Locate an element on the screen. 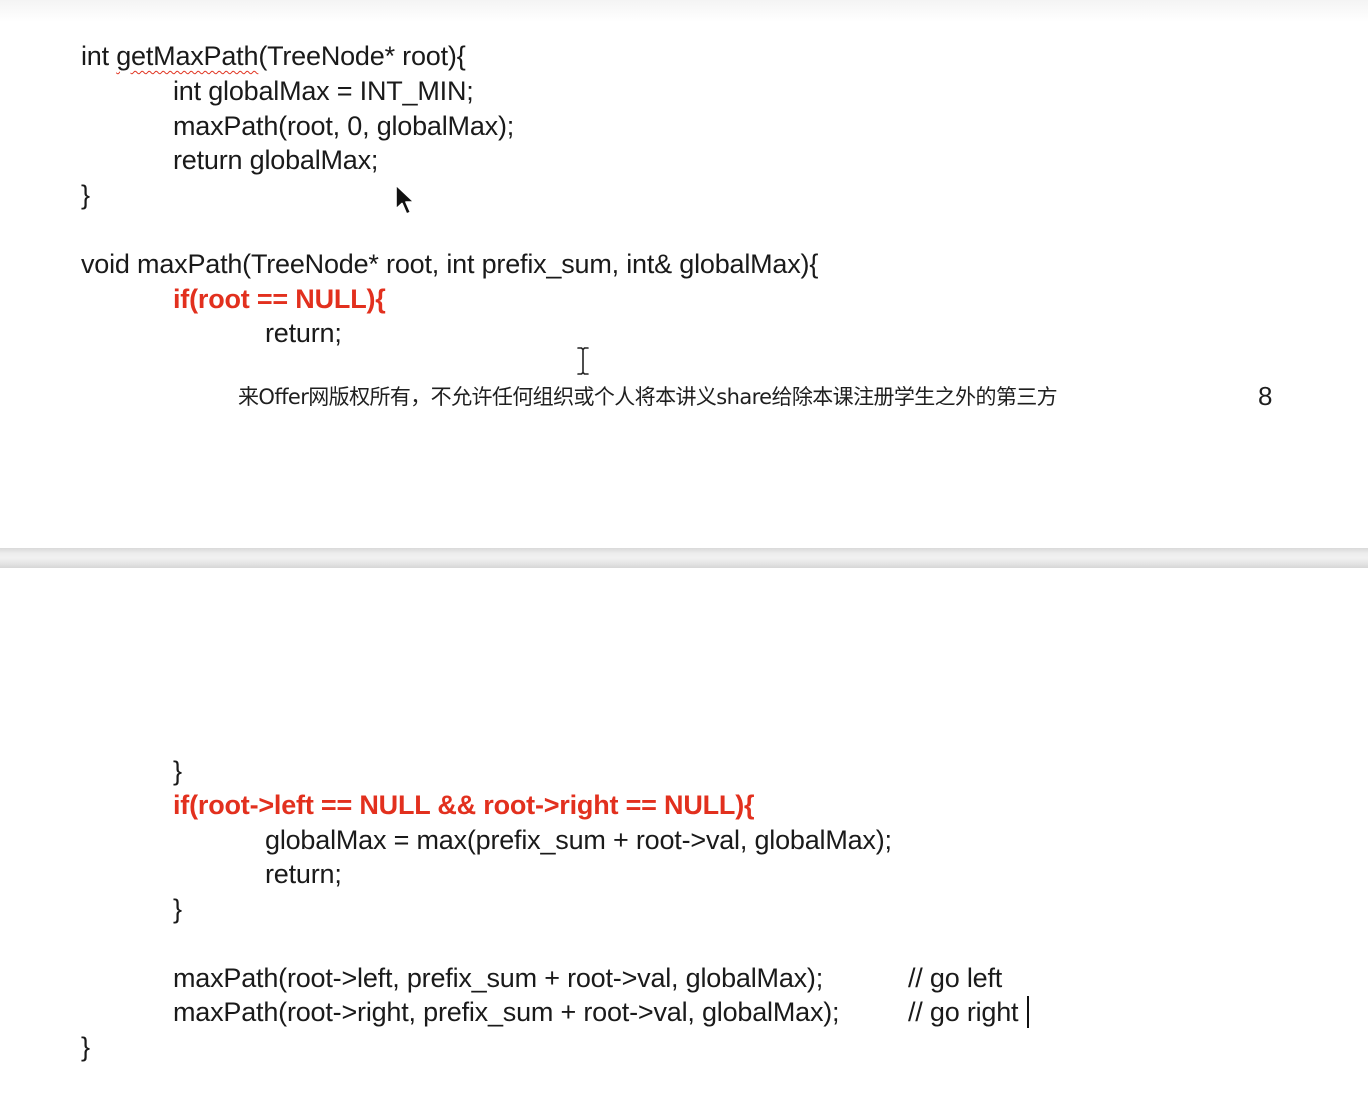 The image size is (1368, 1096). code-line-maxpath-call: maxPath(root, 0, globalMax); is located at coordinates (343, 126).